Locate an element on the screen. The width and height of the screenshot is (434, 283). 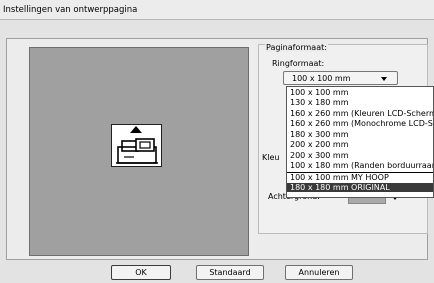
dropdown-option-highlighted: 180 x 180 mm ORIGINAL is located at coordinates (360, 187).